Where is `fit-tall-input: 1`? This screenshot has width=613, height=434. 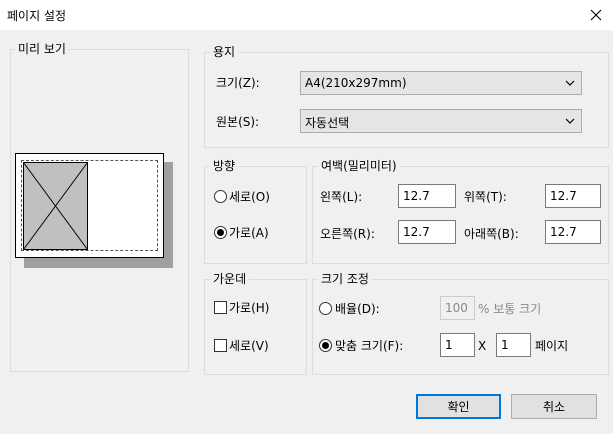
fit-tall-input: 1 is located at coordinates (513, 345).